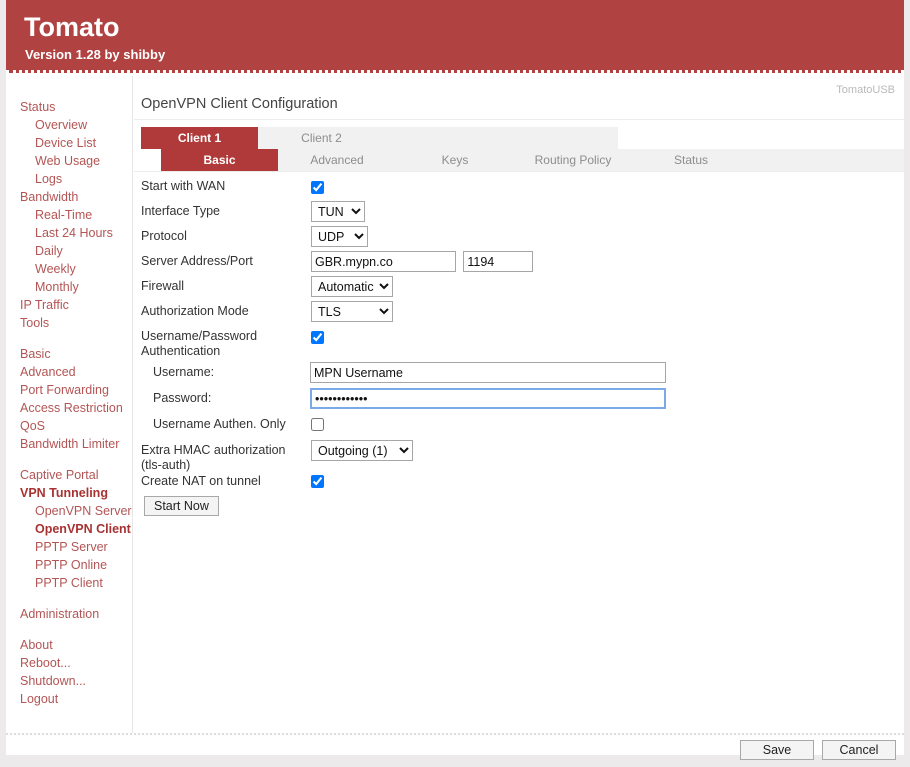 This screenshot has width=910, height=767. What do you see at coordinates (69, 565) in the screenshot?
I see `sidebar-item-pptp-online: PPTP Online` at bounding box center [69, 565].